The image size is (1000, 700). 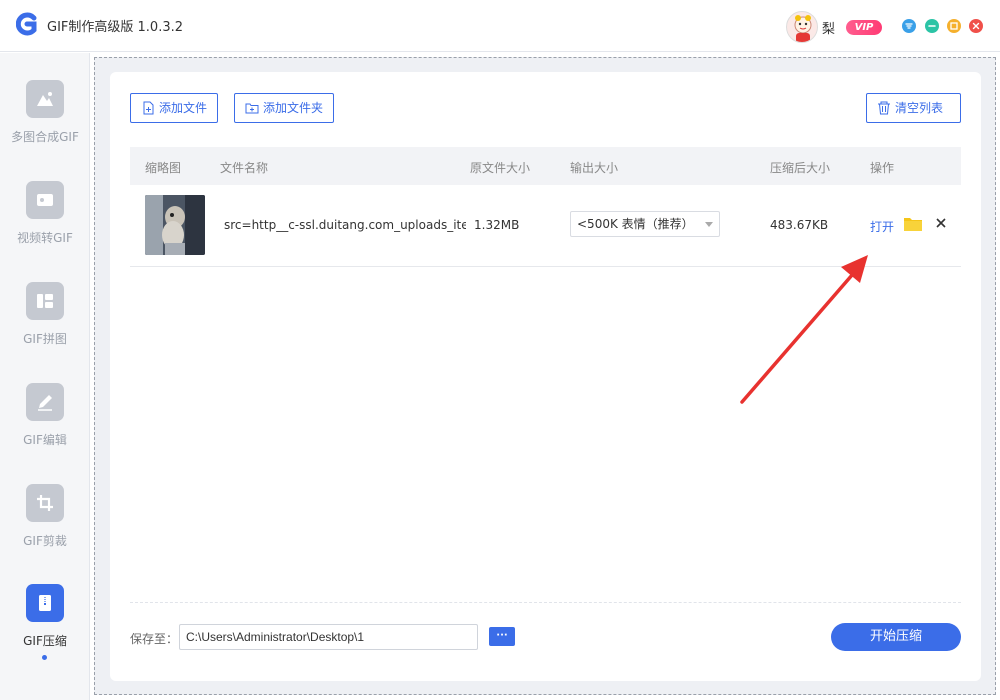 What do you see at coordinates (44, 657) in the screenshot?
I see `active-indicator` at bounding box center [44, 657].